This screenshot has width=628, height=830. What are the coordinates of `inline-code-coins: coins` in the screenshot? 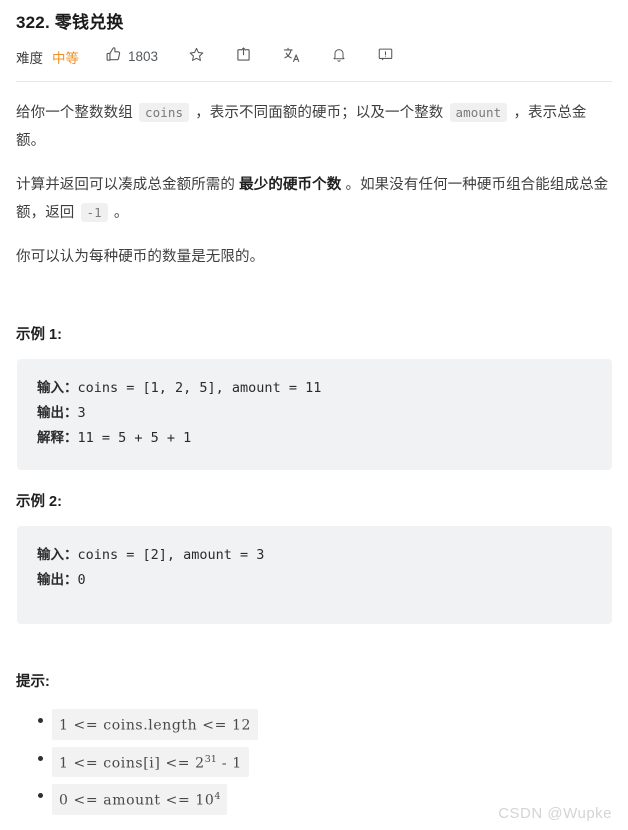 It's located at (164, 112).